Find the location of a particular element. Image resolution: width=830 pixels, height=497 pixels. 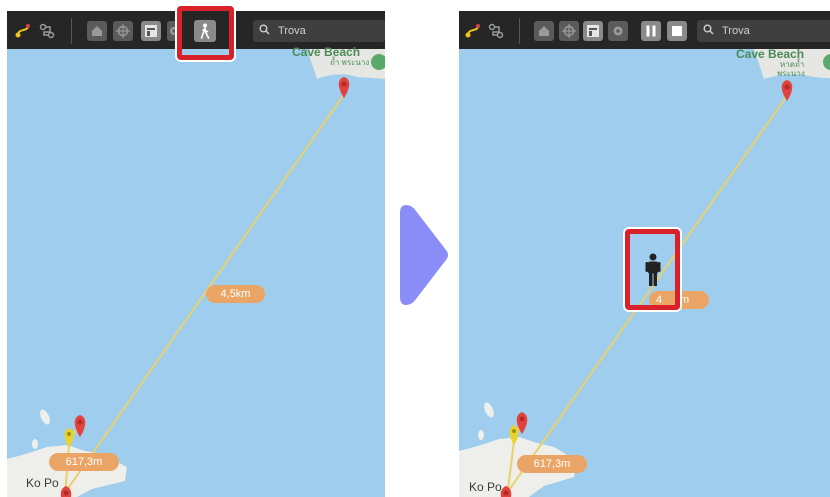

map-toolbar: Trova is located at coordinates (644, 30).